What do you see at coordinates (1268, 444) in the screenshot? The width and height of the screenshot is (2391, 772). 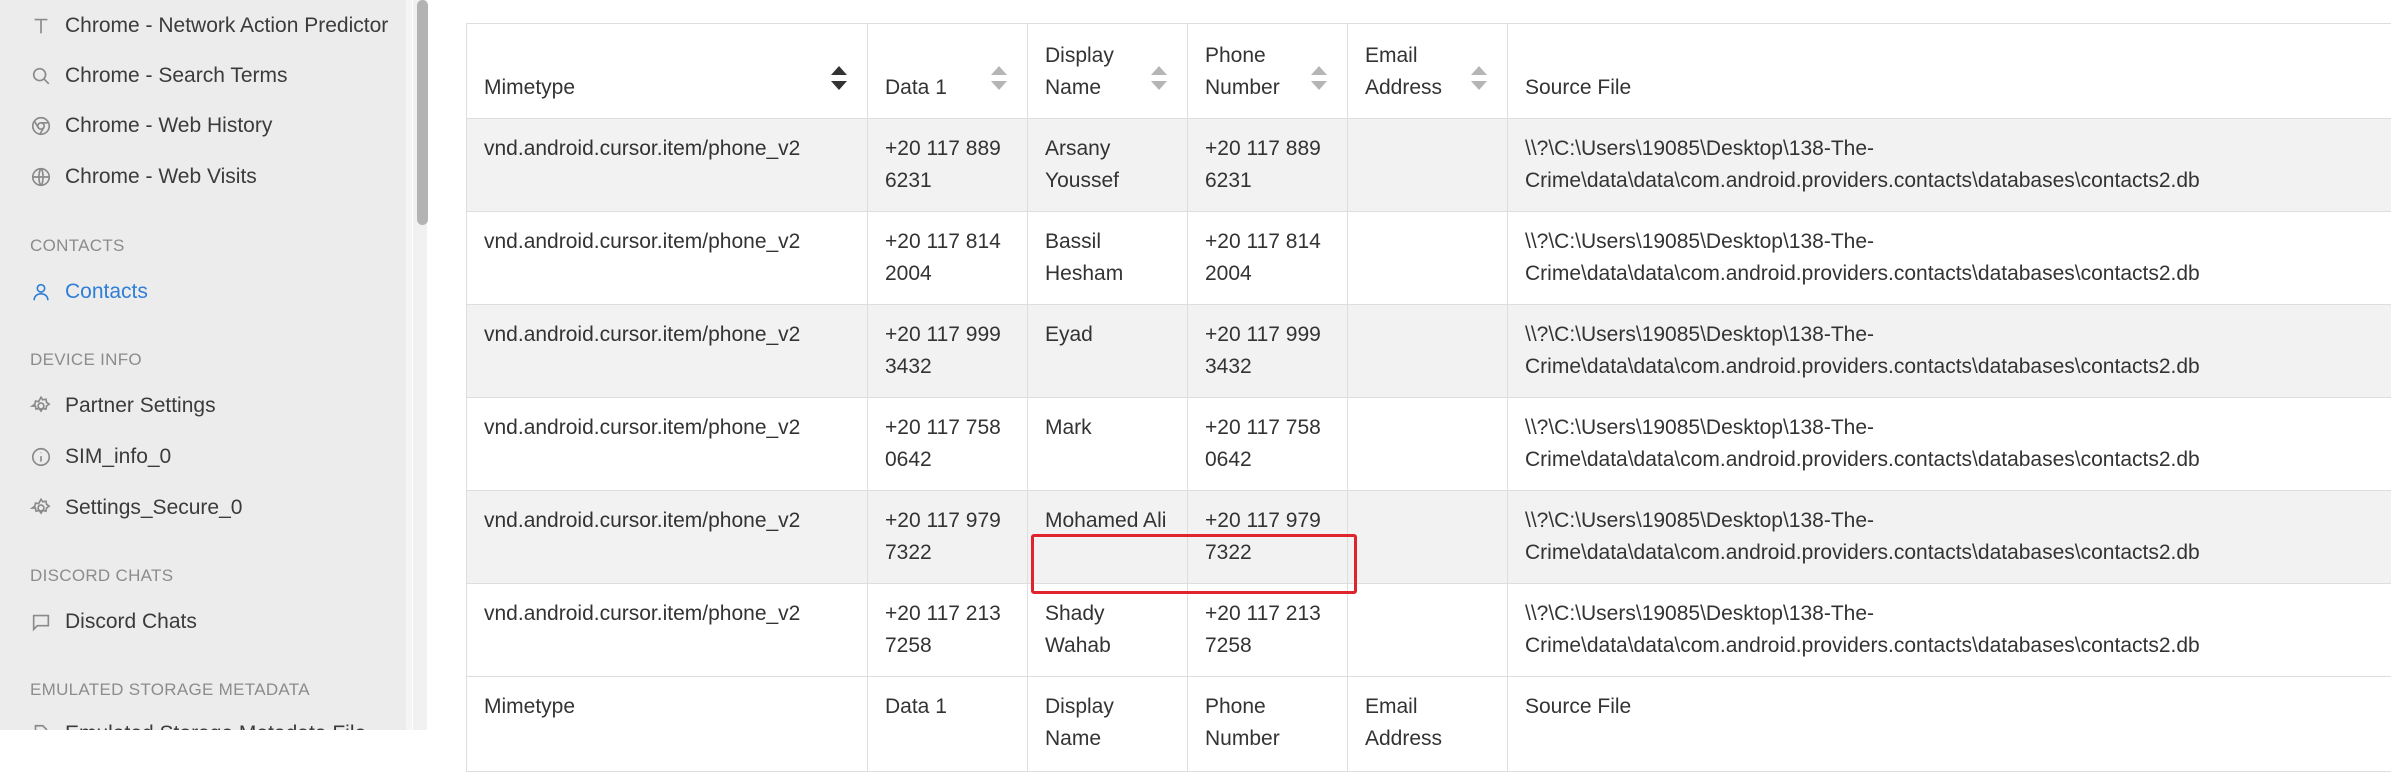 I see `cell-phone-number: +20 117 758 0642` at bounding box center [1268, 444].